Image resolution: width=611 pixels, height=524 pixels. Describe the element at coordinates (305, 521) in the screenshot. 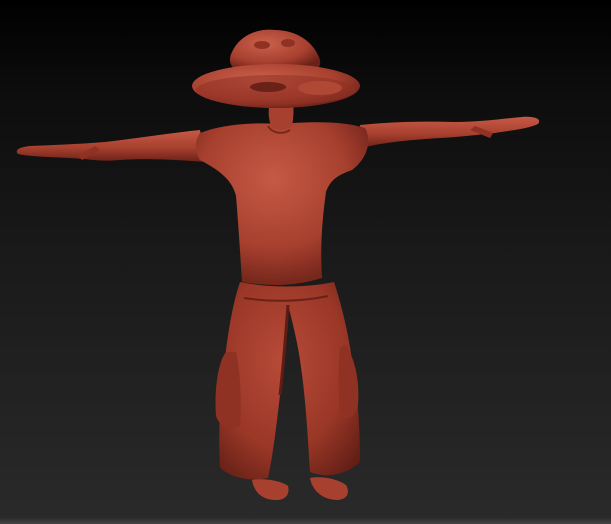

I see `viewport-bottom-edge` at that location.